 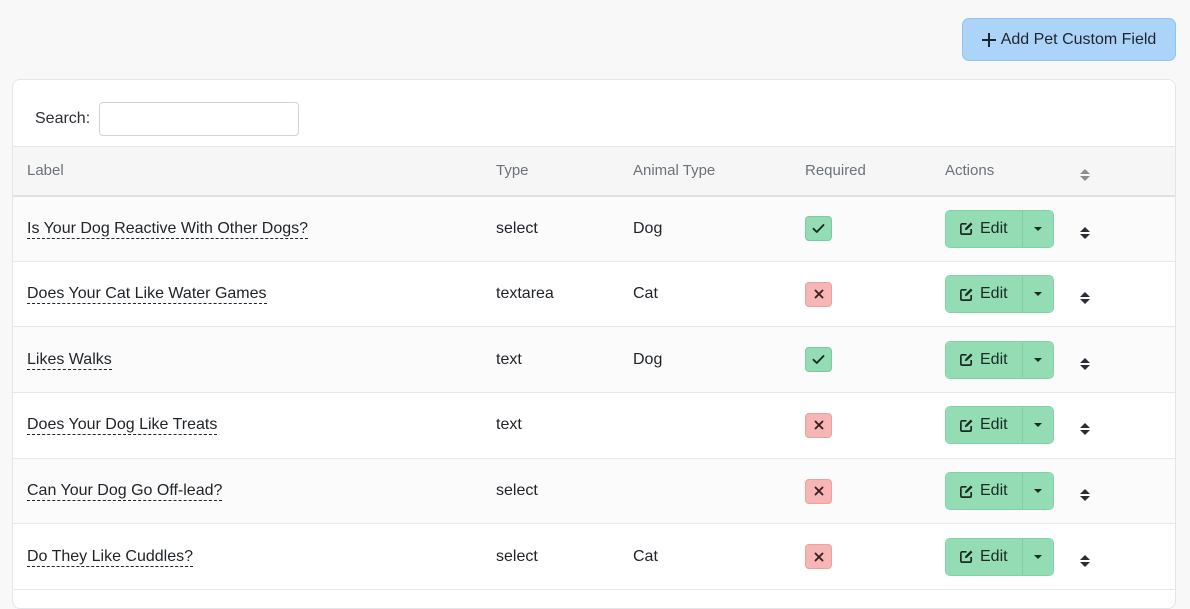 I want to click on cell-label: Is Your Dog Reactive With Other Dogs?, so click(x=247, y=229).